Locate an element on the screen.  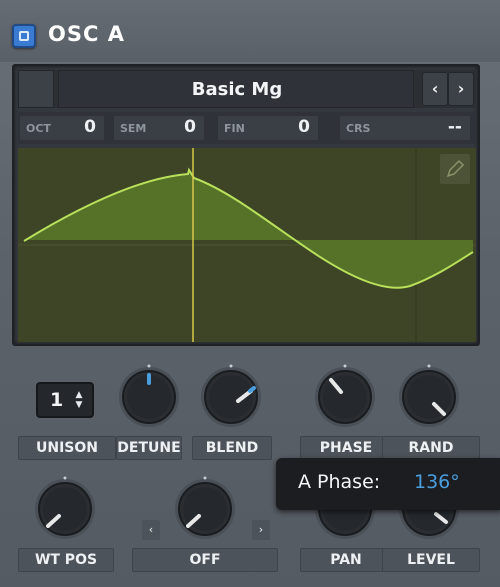
wavetable-selector-bar: Basic Mg ‹ › is located at coordinates (247, 89).